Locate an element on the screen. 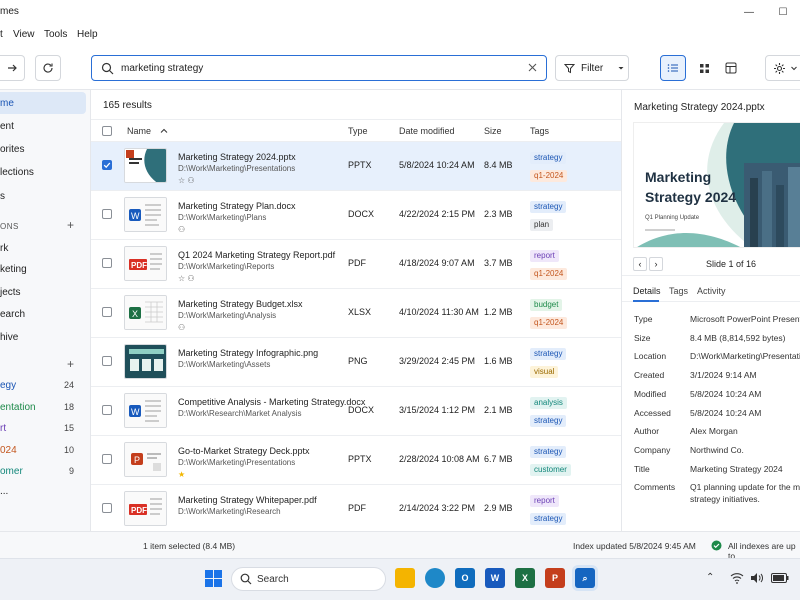 This screenshot has height=600, width=800. menu-view: View is located at coordinates (24, 34).